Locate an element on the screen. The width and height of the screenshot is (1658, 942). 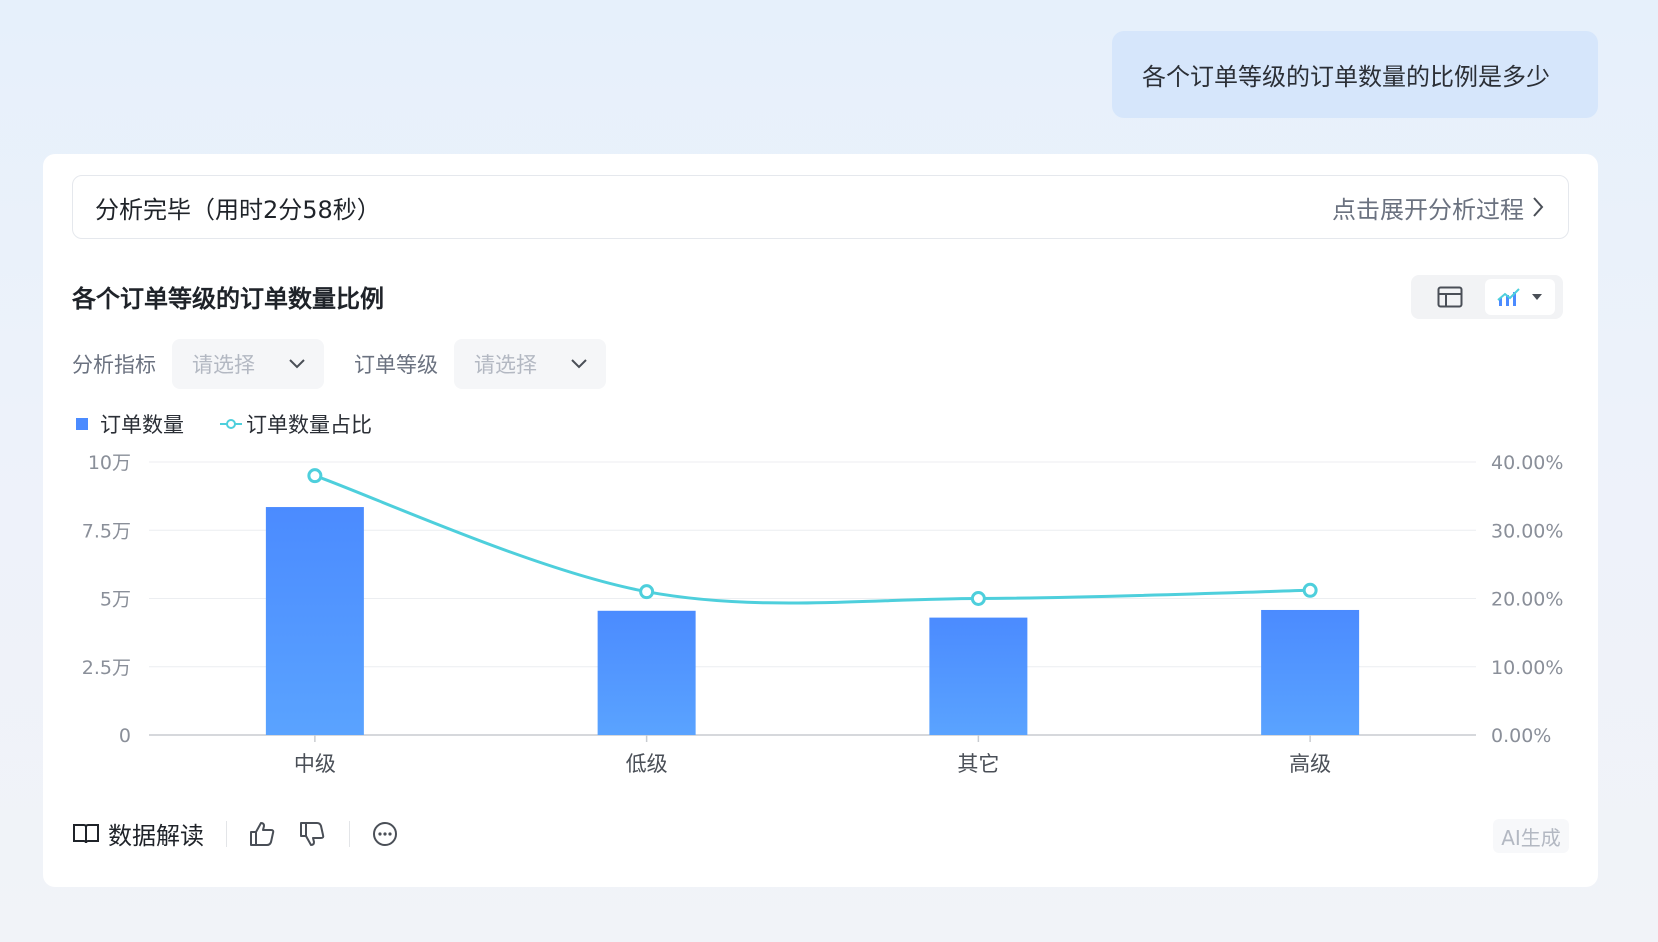
book-icon is located at coordinates (86, 833).